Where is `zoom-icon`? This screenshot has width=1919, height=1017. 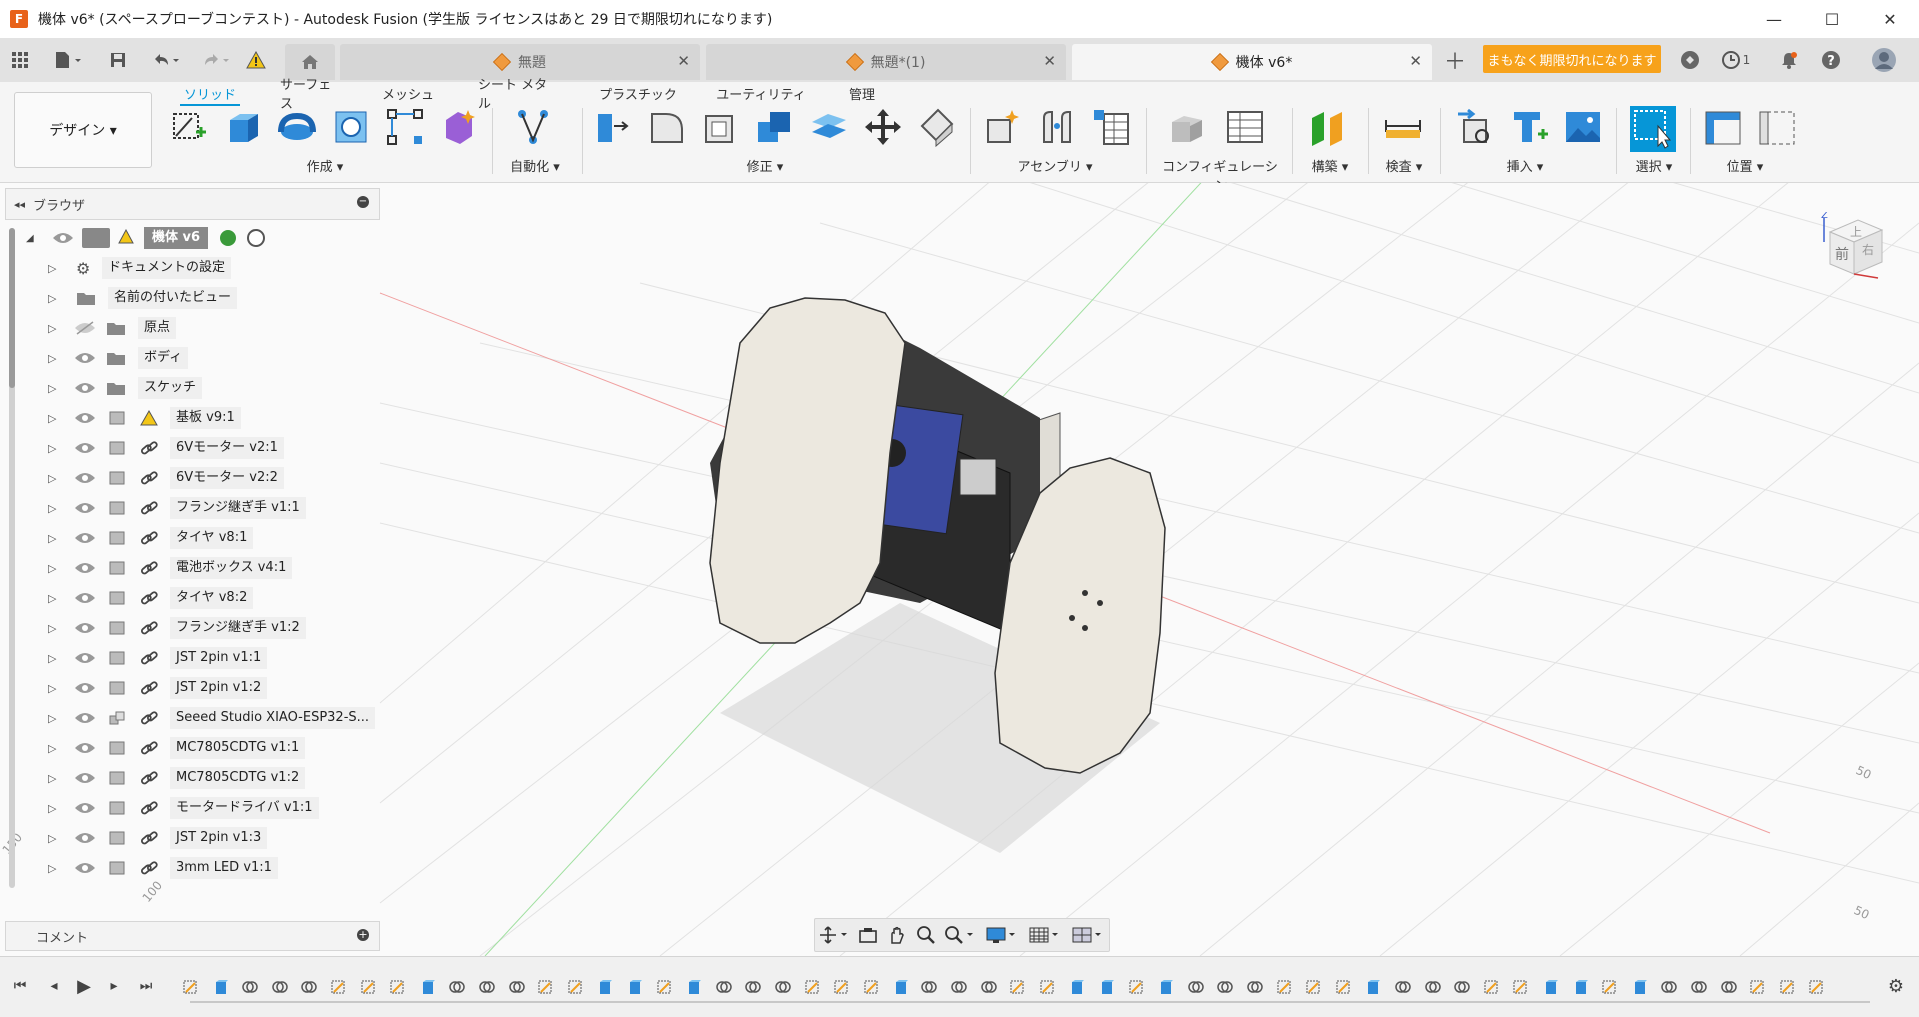 zoom-icon is located at coordinates (926, 935).